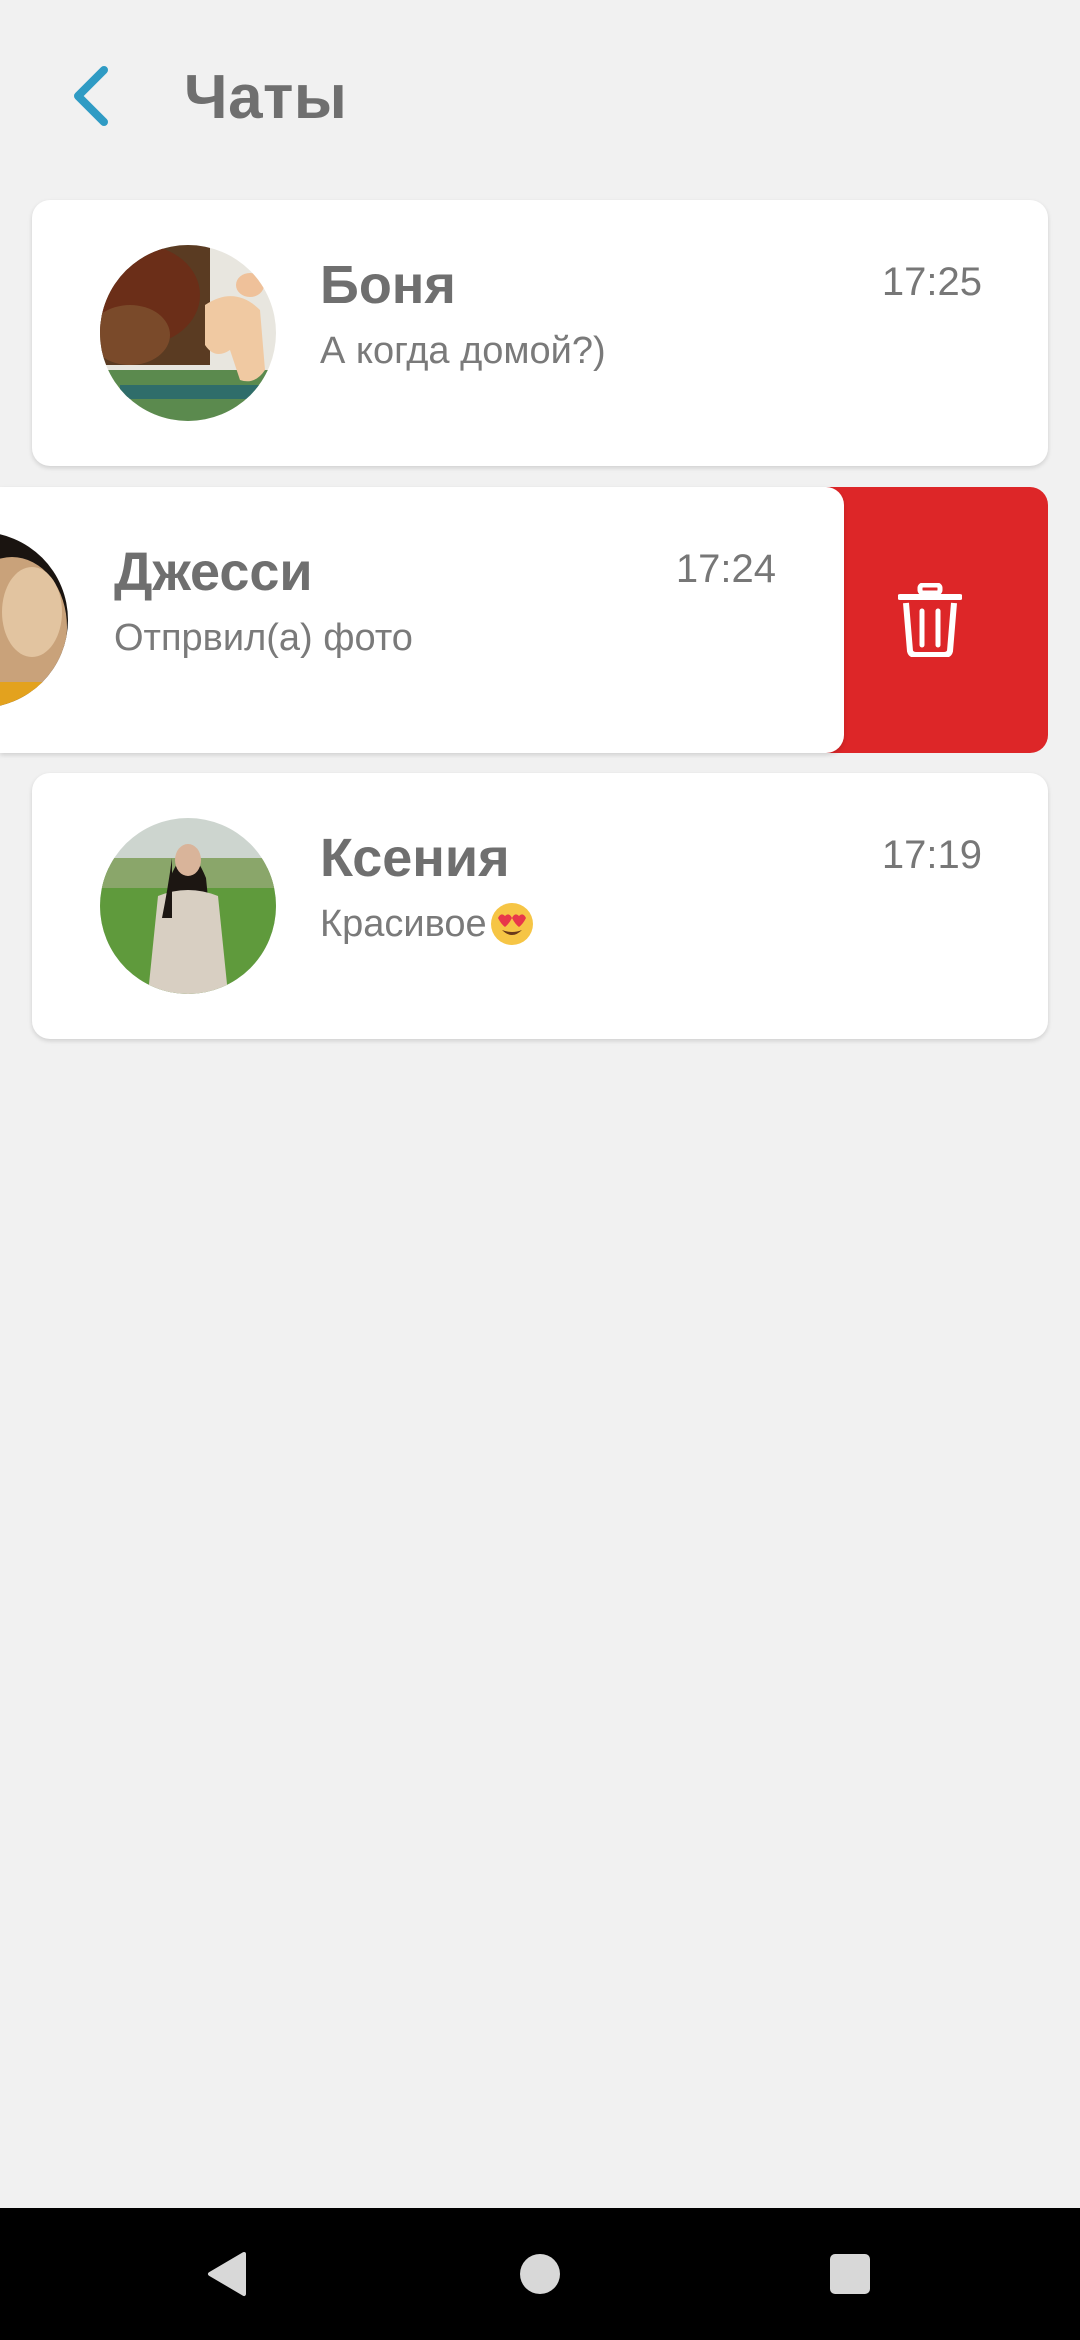  What do you see at coordinates (540, 95) in the screenshot?
I see `app-header: Чаты` at bounding box center [540, 95].